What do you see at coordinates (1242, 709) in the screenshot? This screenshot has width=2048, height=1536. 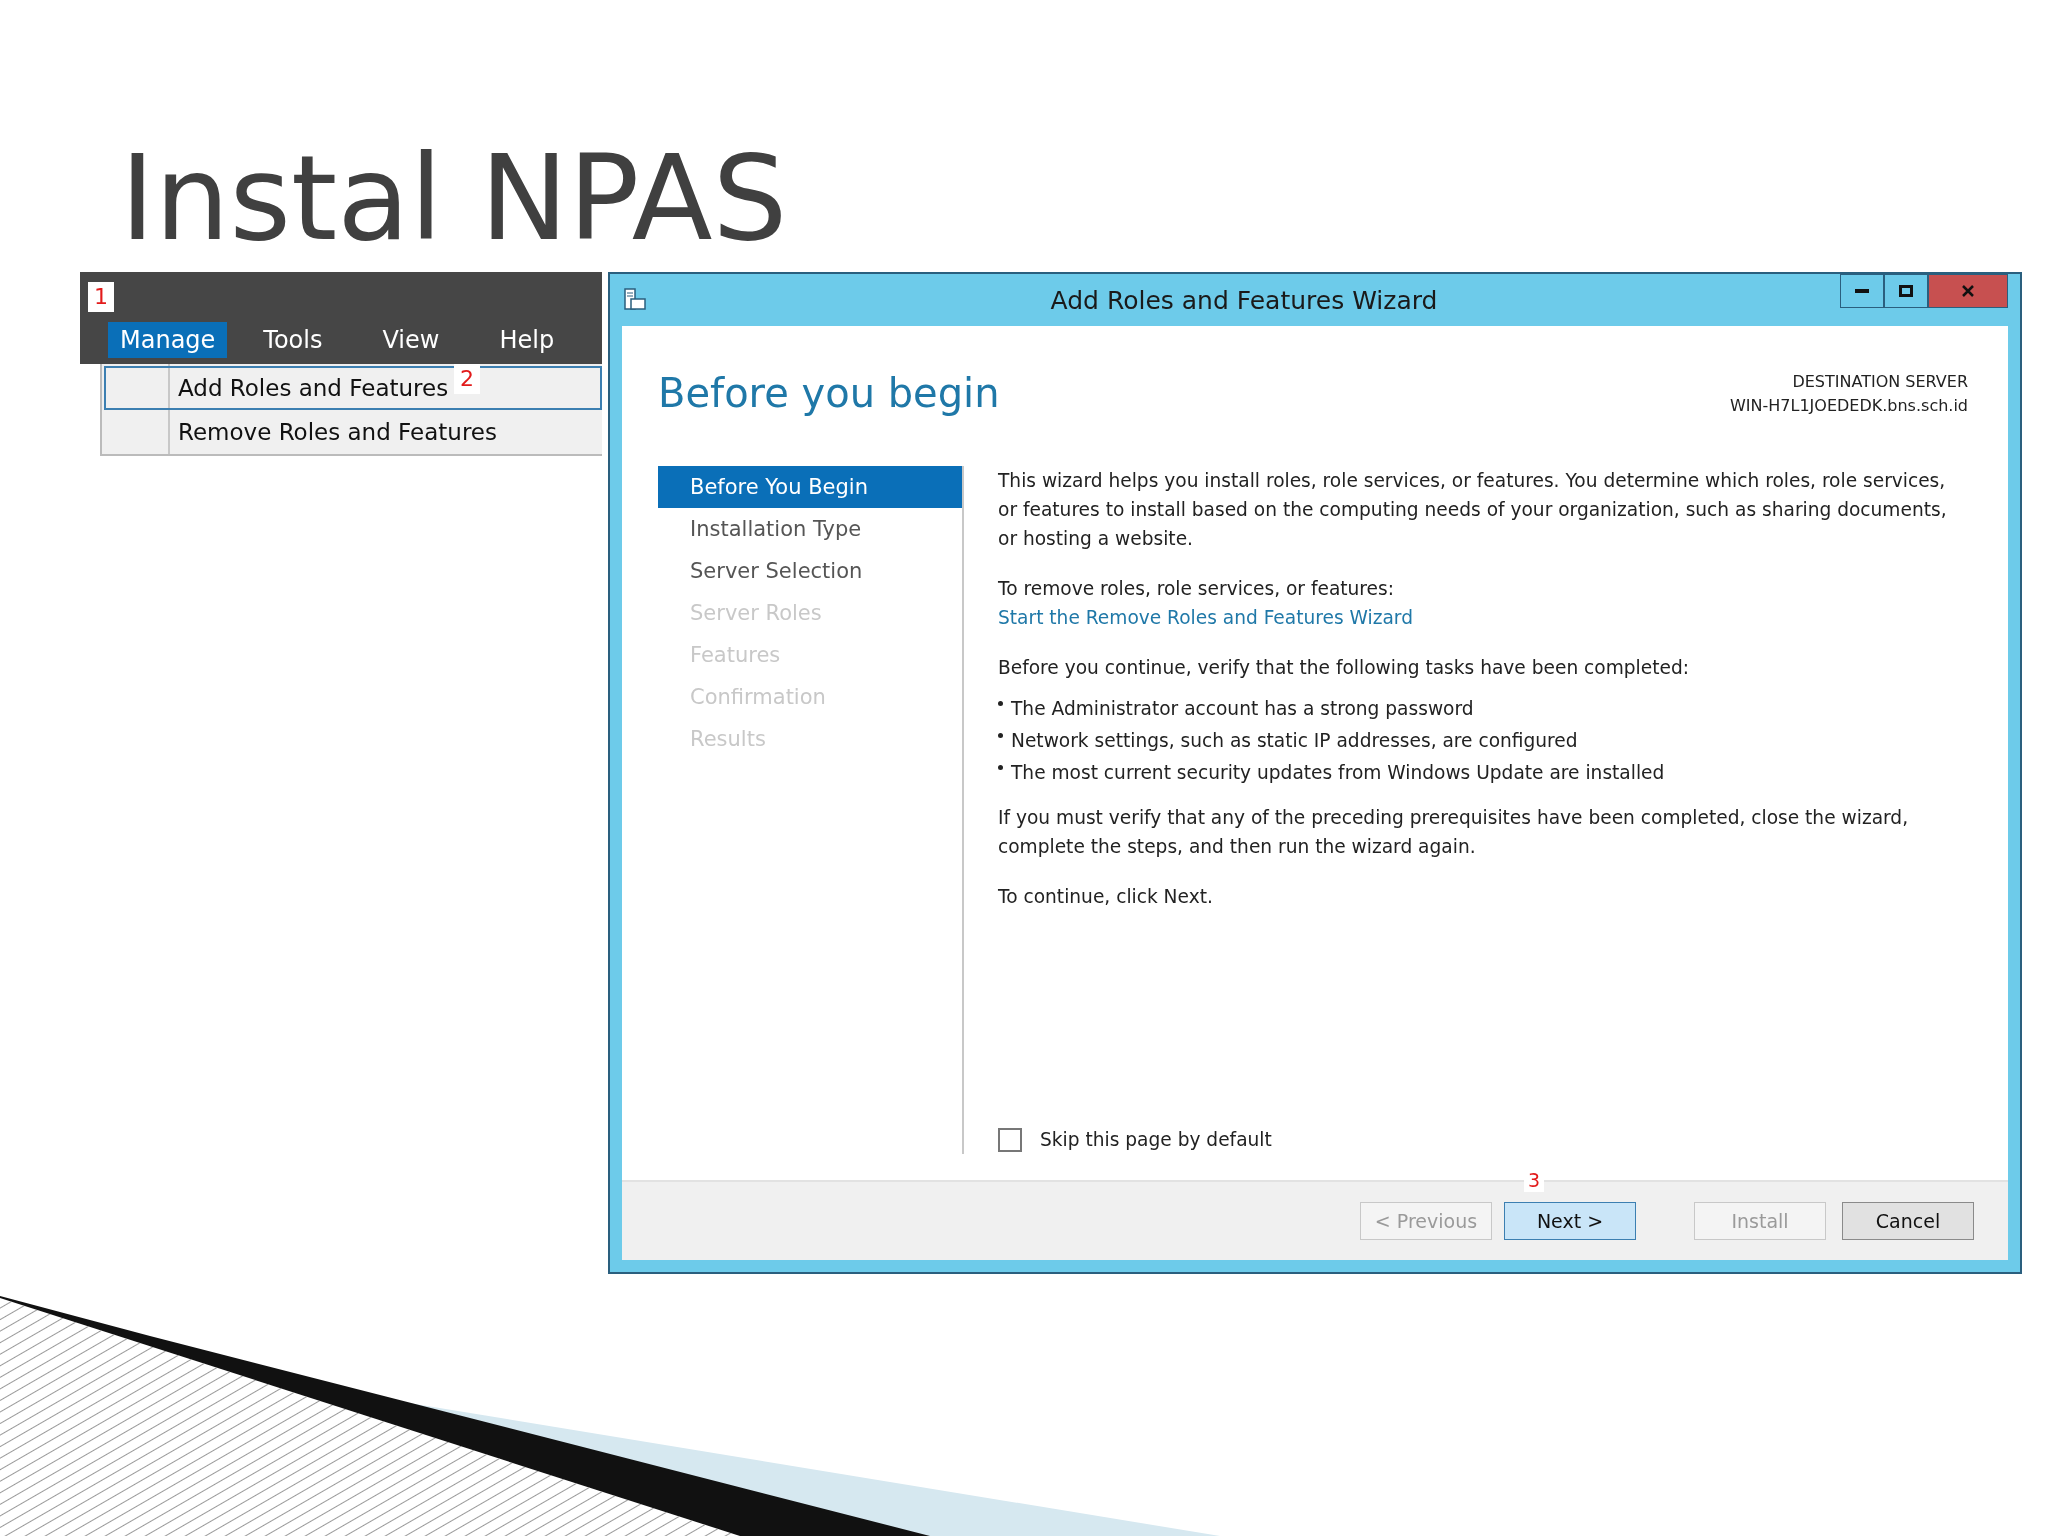 I see `task-text: The Administrator account has a strong password` at bounding box center [1242, 709].